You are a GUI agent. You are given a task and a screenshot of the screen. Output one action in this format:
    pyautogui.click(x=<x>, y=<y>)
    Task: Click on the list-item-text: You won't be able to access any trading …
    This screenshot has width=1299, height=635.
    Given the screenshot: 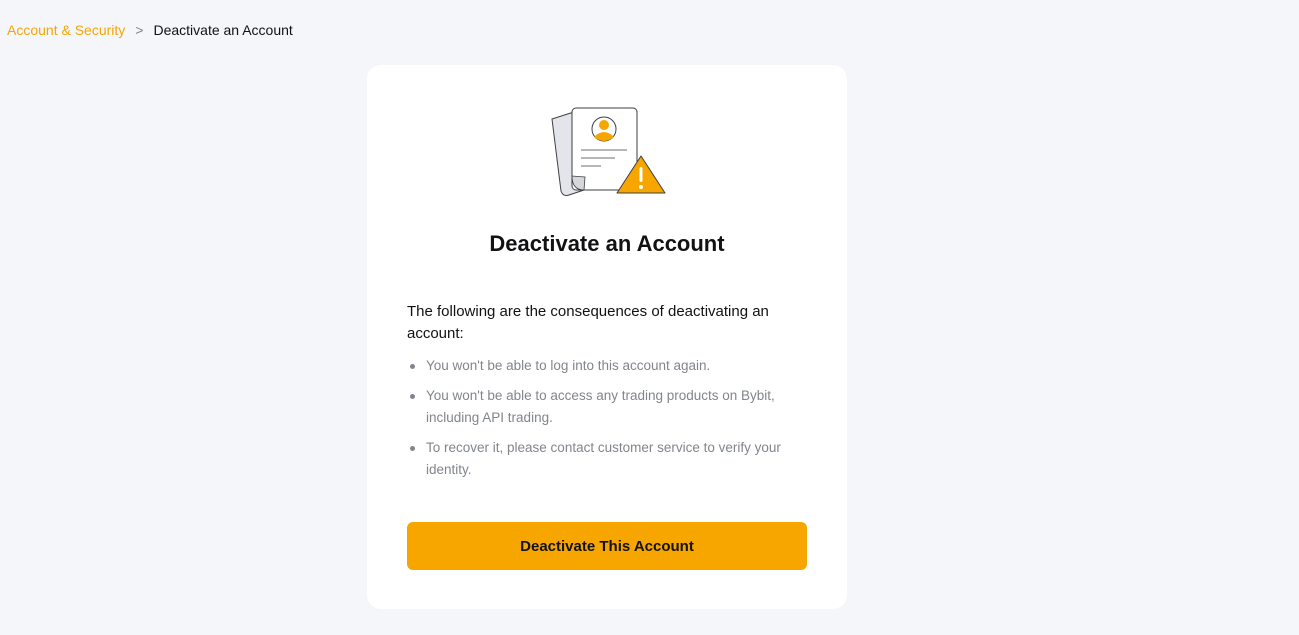 What is the action you would take?
    pyautogui.click(x=600, y=406)
    